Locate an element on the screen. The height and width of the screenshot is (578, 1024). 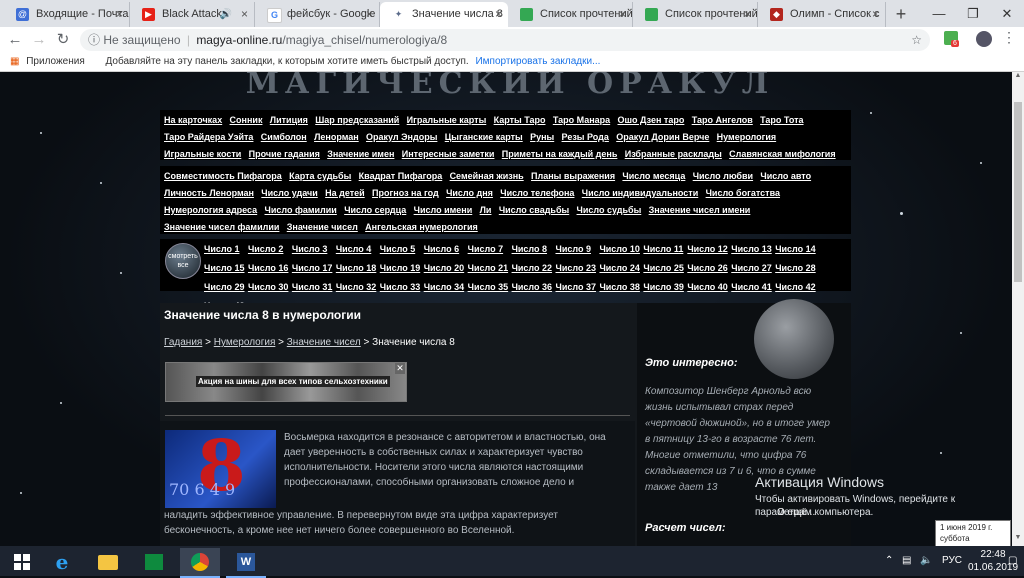
menu-link: Приметы на каждый день is located at coordinates (560, 154).